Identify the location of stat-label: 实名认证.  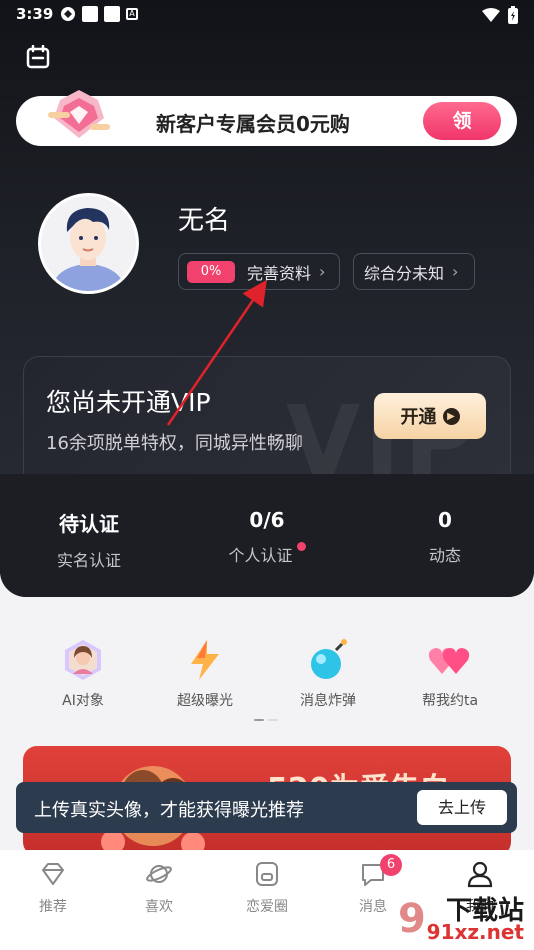
(88, 560).